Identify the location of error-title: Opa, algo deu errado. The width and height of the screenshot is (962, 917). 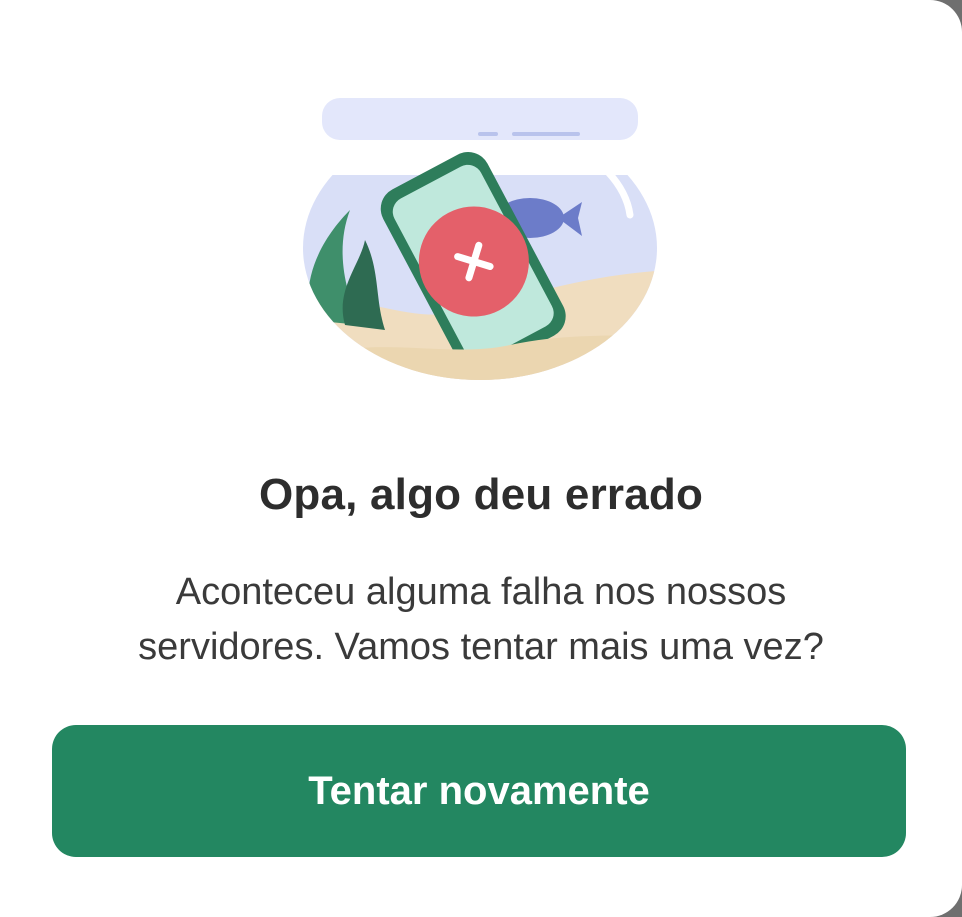
(481, 494).